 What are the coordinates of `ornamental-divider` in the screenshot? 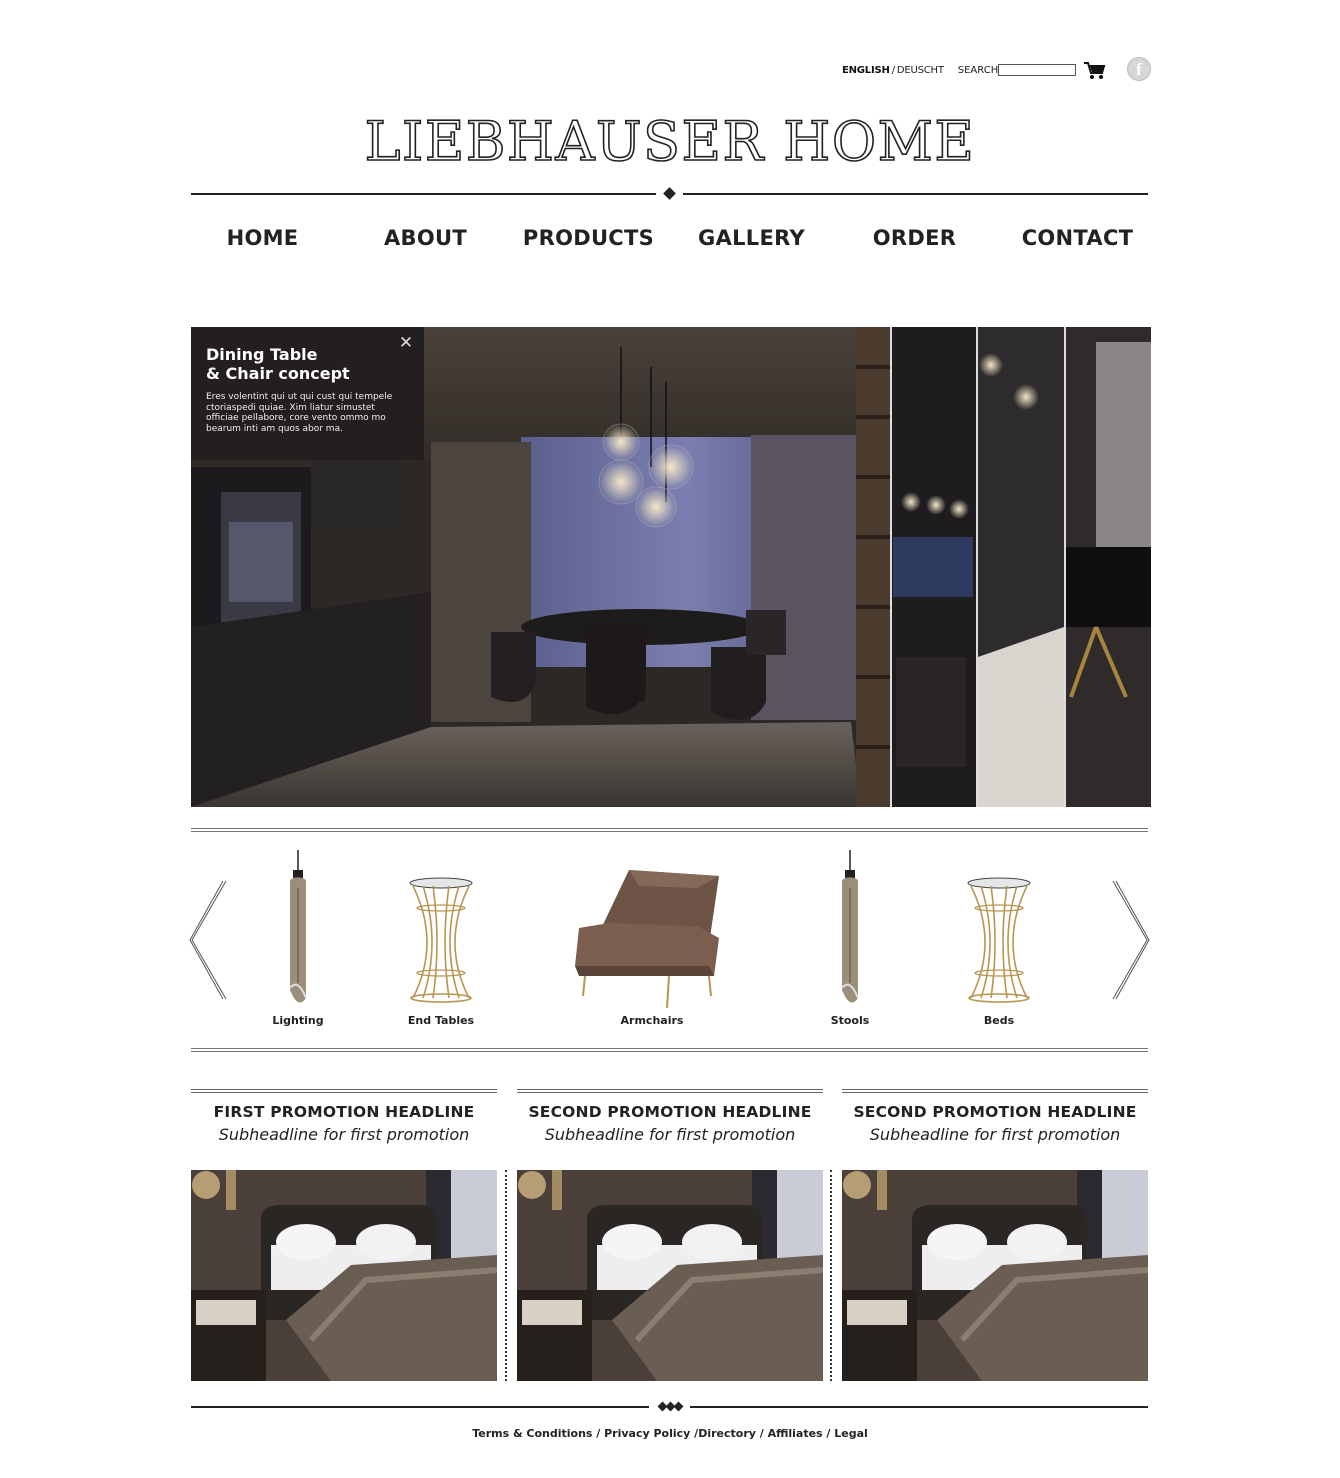 It's located at (669, 194).